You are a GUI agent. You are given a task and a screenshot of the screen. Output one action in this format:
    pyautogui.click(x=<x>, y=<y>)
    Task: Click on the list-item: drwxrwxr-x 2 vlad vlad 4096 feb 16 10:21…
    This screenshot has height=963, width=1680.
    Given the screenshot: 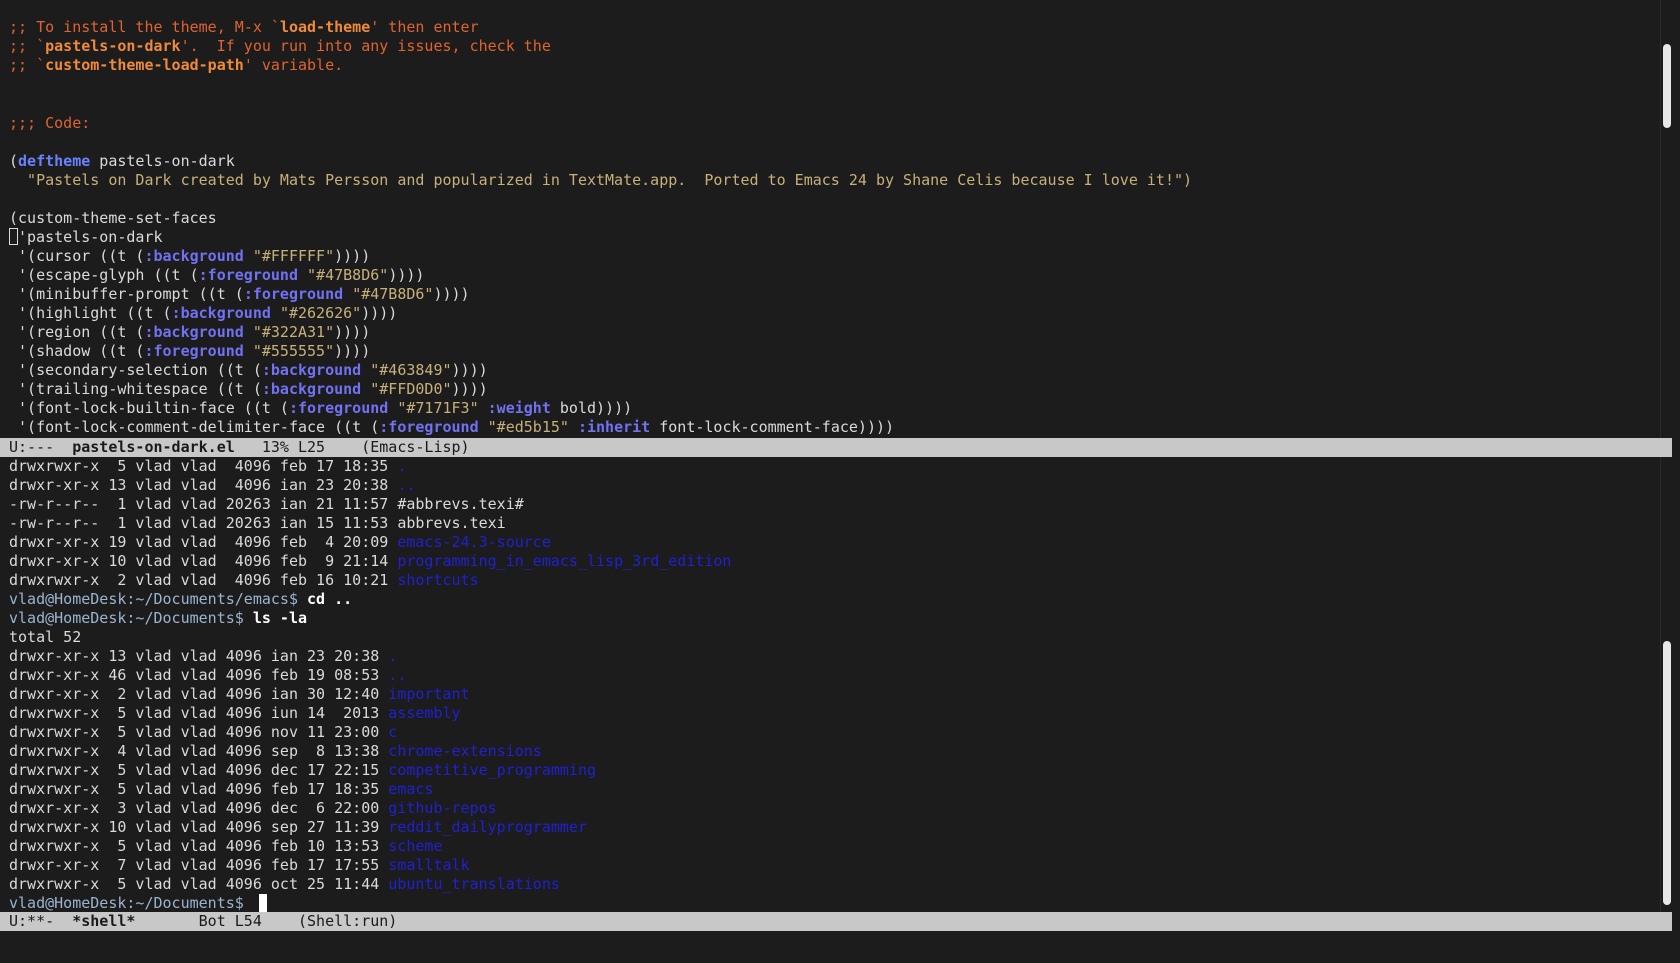 What is the action you would take?
    pyautogui.click(x=244, y=580)
    